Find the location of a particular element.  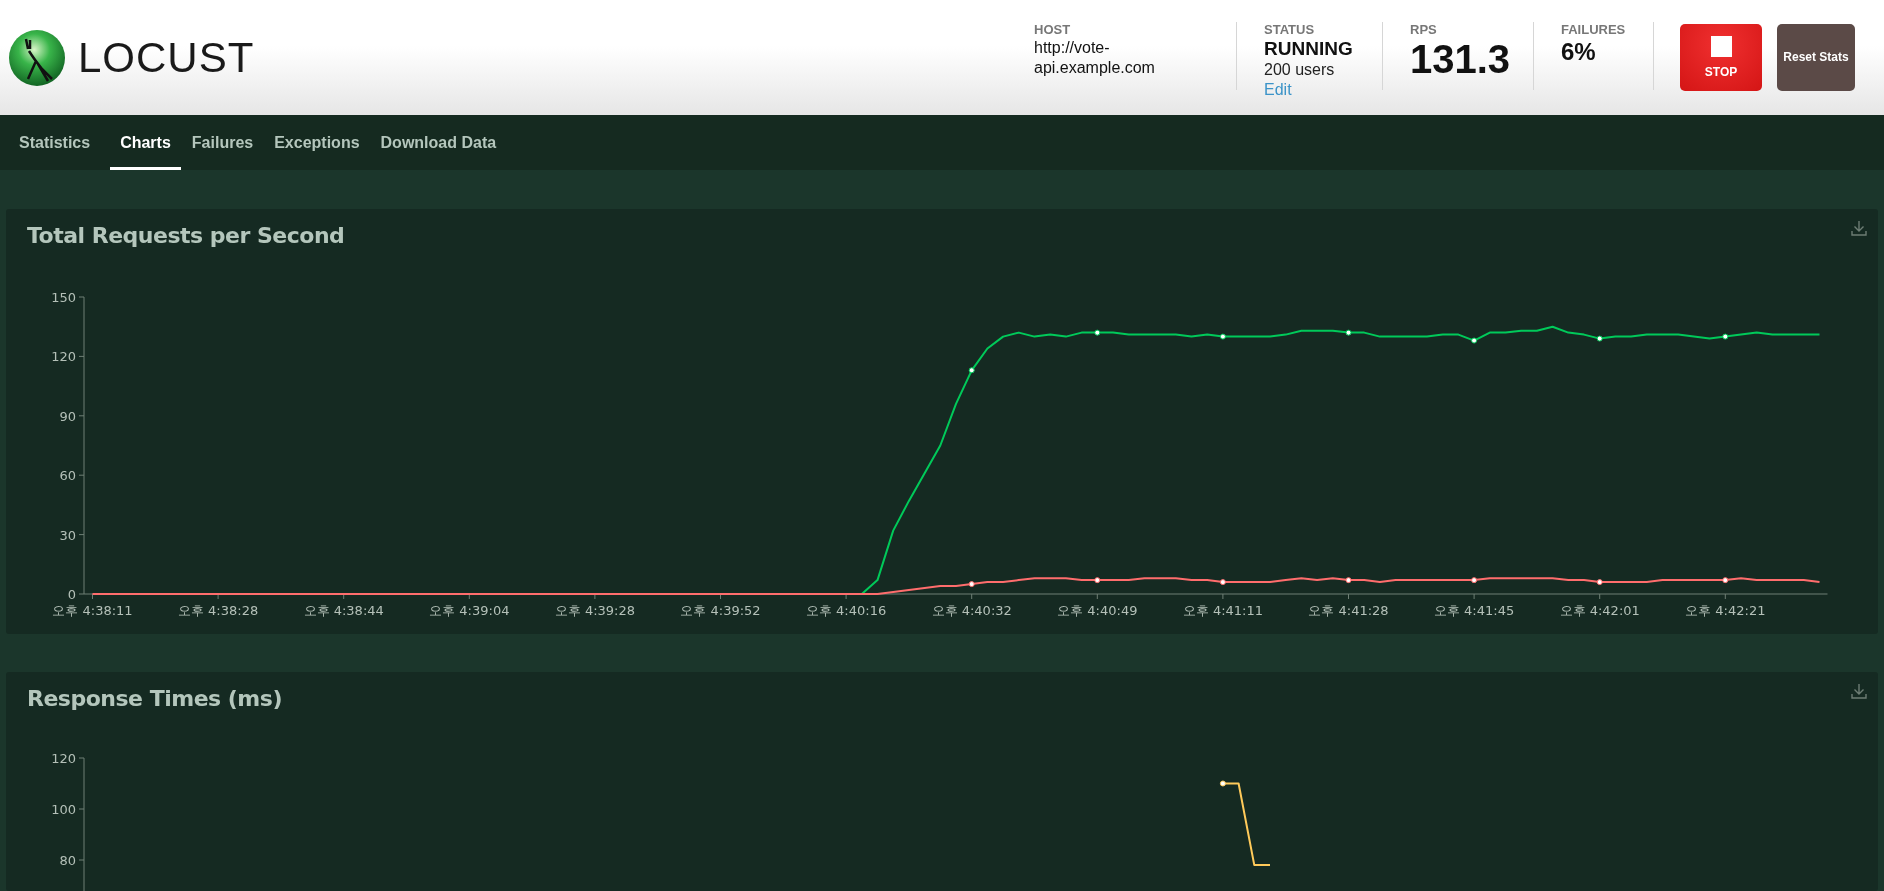

chart-title: Total Requests per Second is located at coordinates (186, 236).